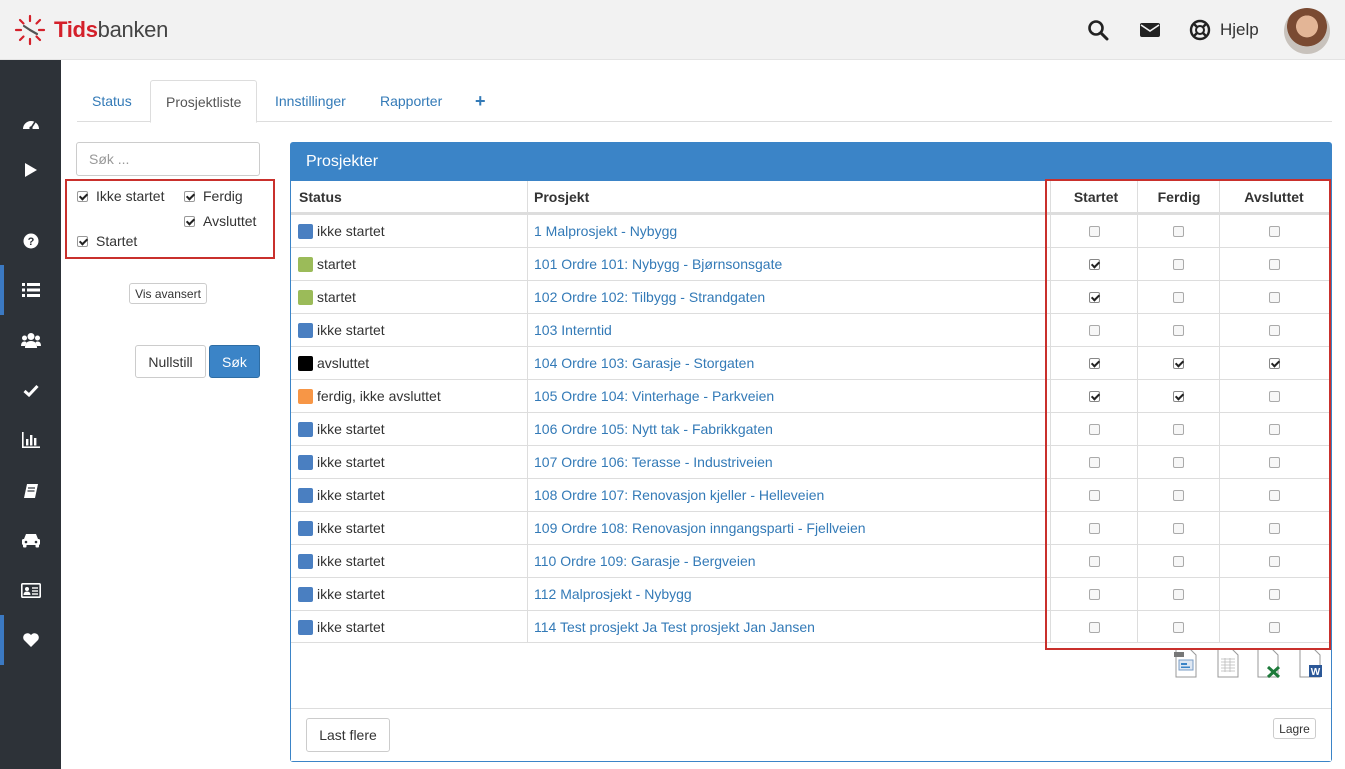 The image size is (1345, 769). What do you see at coordinates (573, 330) in the screenshot?
I see `project-link: 103 Interntid` at bounding box center [573, 330].